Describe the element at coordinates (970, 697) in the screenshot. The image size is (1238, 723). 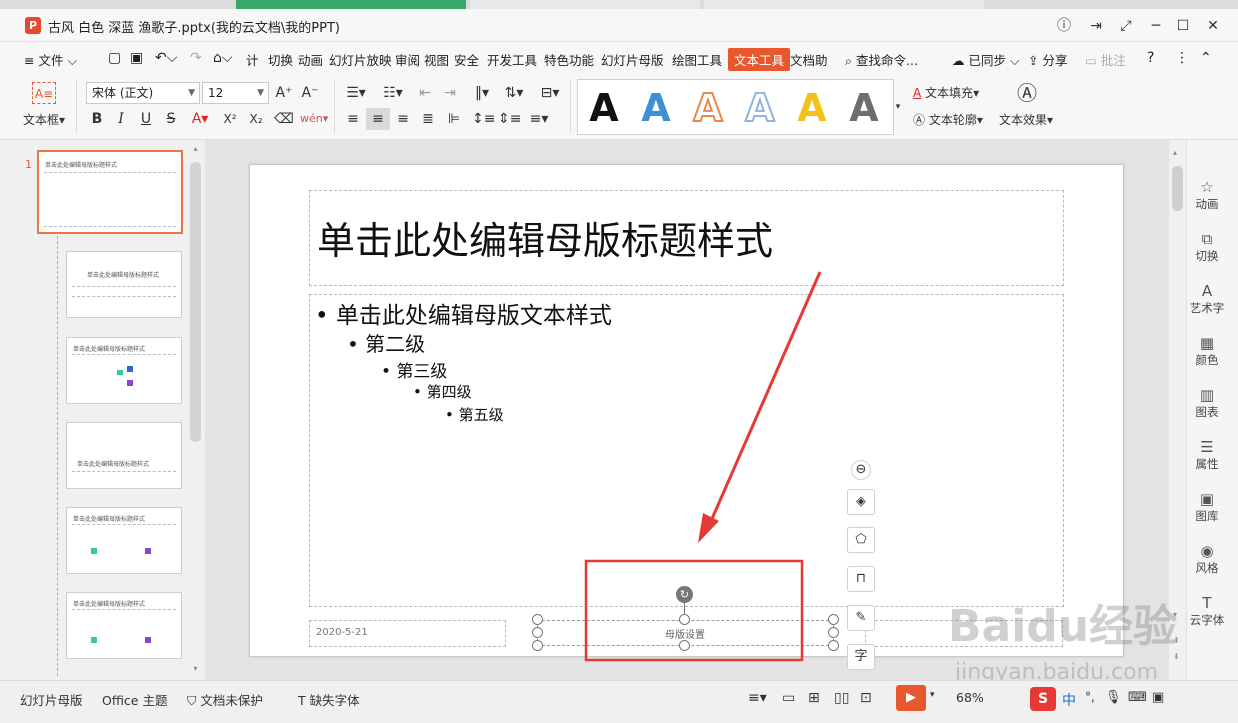
I see `zoom-level: 68%` at that location.